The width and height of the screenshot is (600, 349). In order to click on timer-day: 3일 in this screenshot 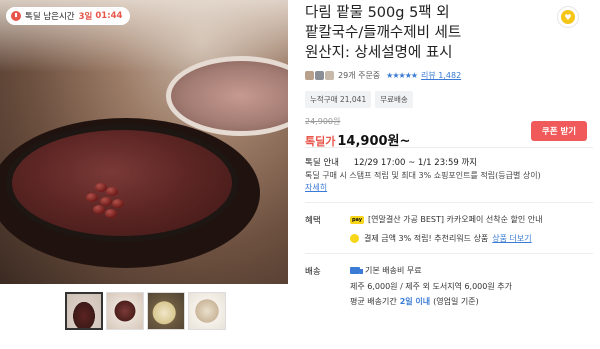, I will do `click(85, 17)`.